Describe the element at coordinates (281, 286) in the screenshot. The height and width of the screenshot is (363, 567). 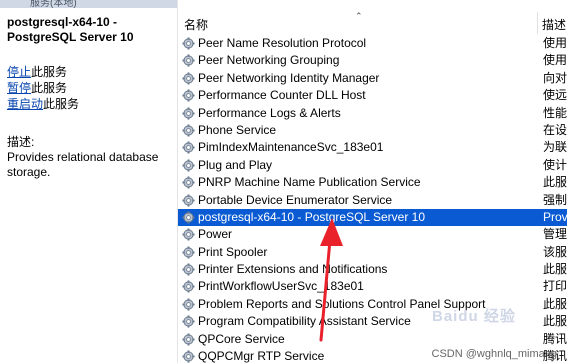
I see `service-name: PrintWorkflowUserSvc_183e01` at that location.